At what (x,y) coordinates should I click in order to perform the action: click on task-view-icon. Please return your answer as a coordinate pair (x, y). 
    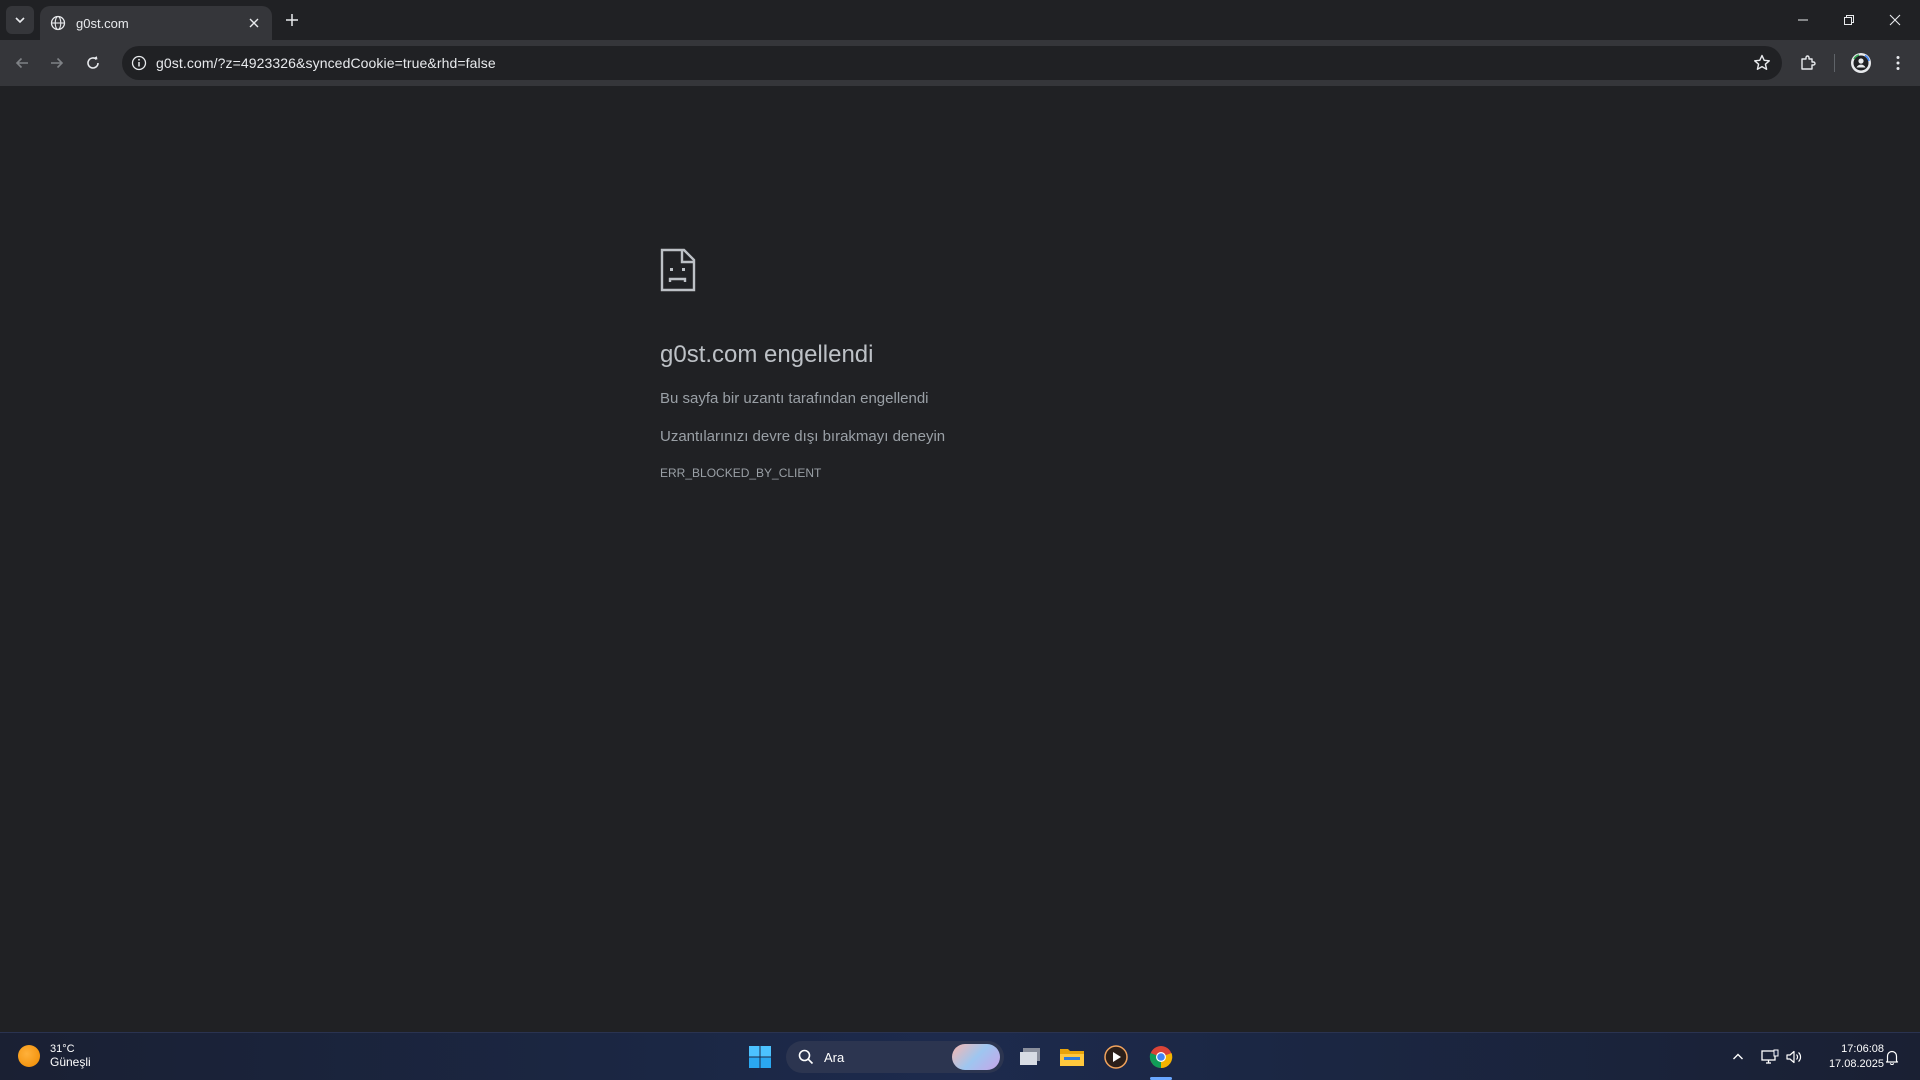
    Looking at the image, I should click on (1030, 1056).